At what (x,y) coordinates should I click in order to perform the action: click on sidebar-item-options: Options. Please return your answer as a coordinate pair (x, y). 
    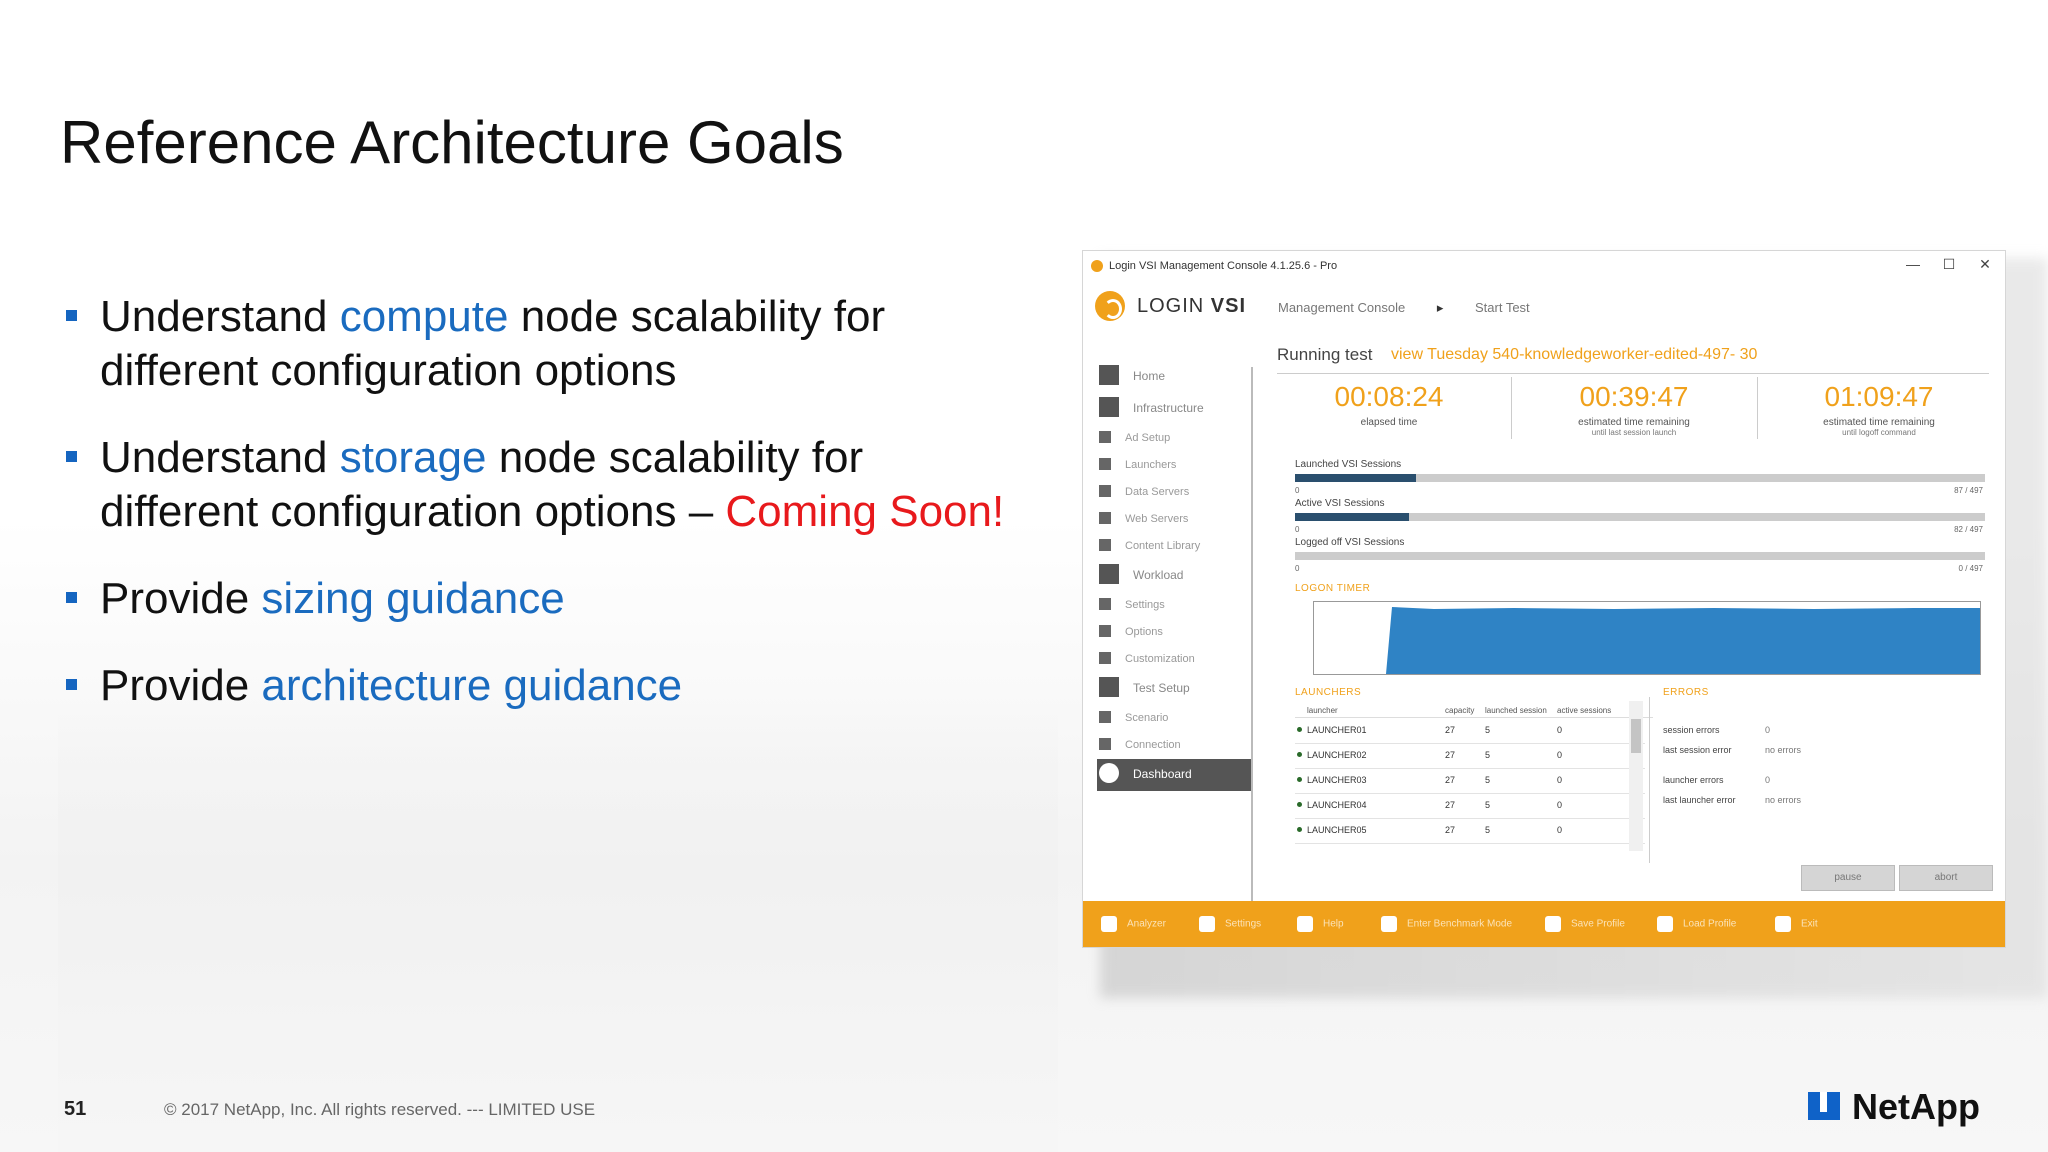
    Looking at the image, I should click on (1174, 632).